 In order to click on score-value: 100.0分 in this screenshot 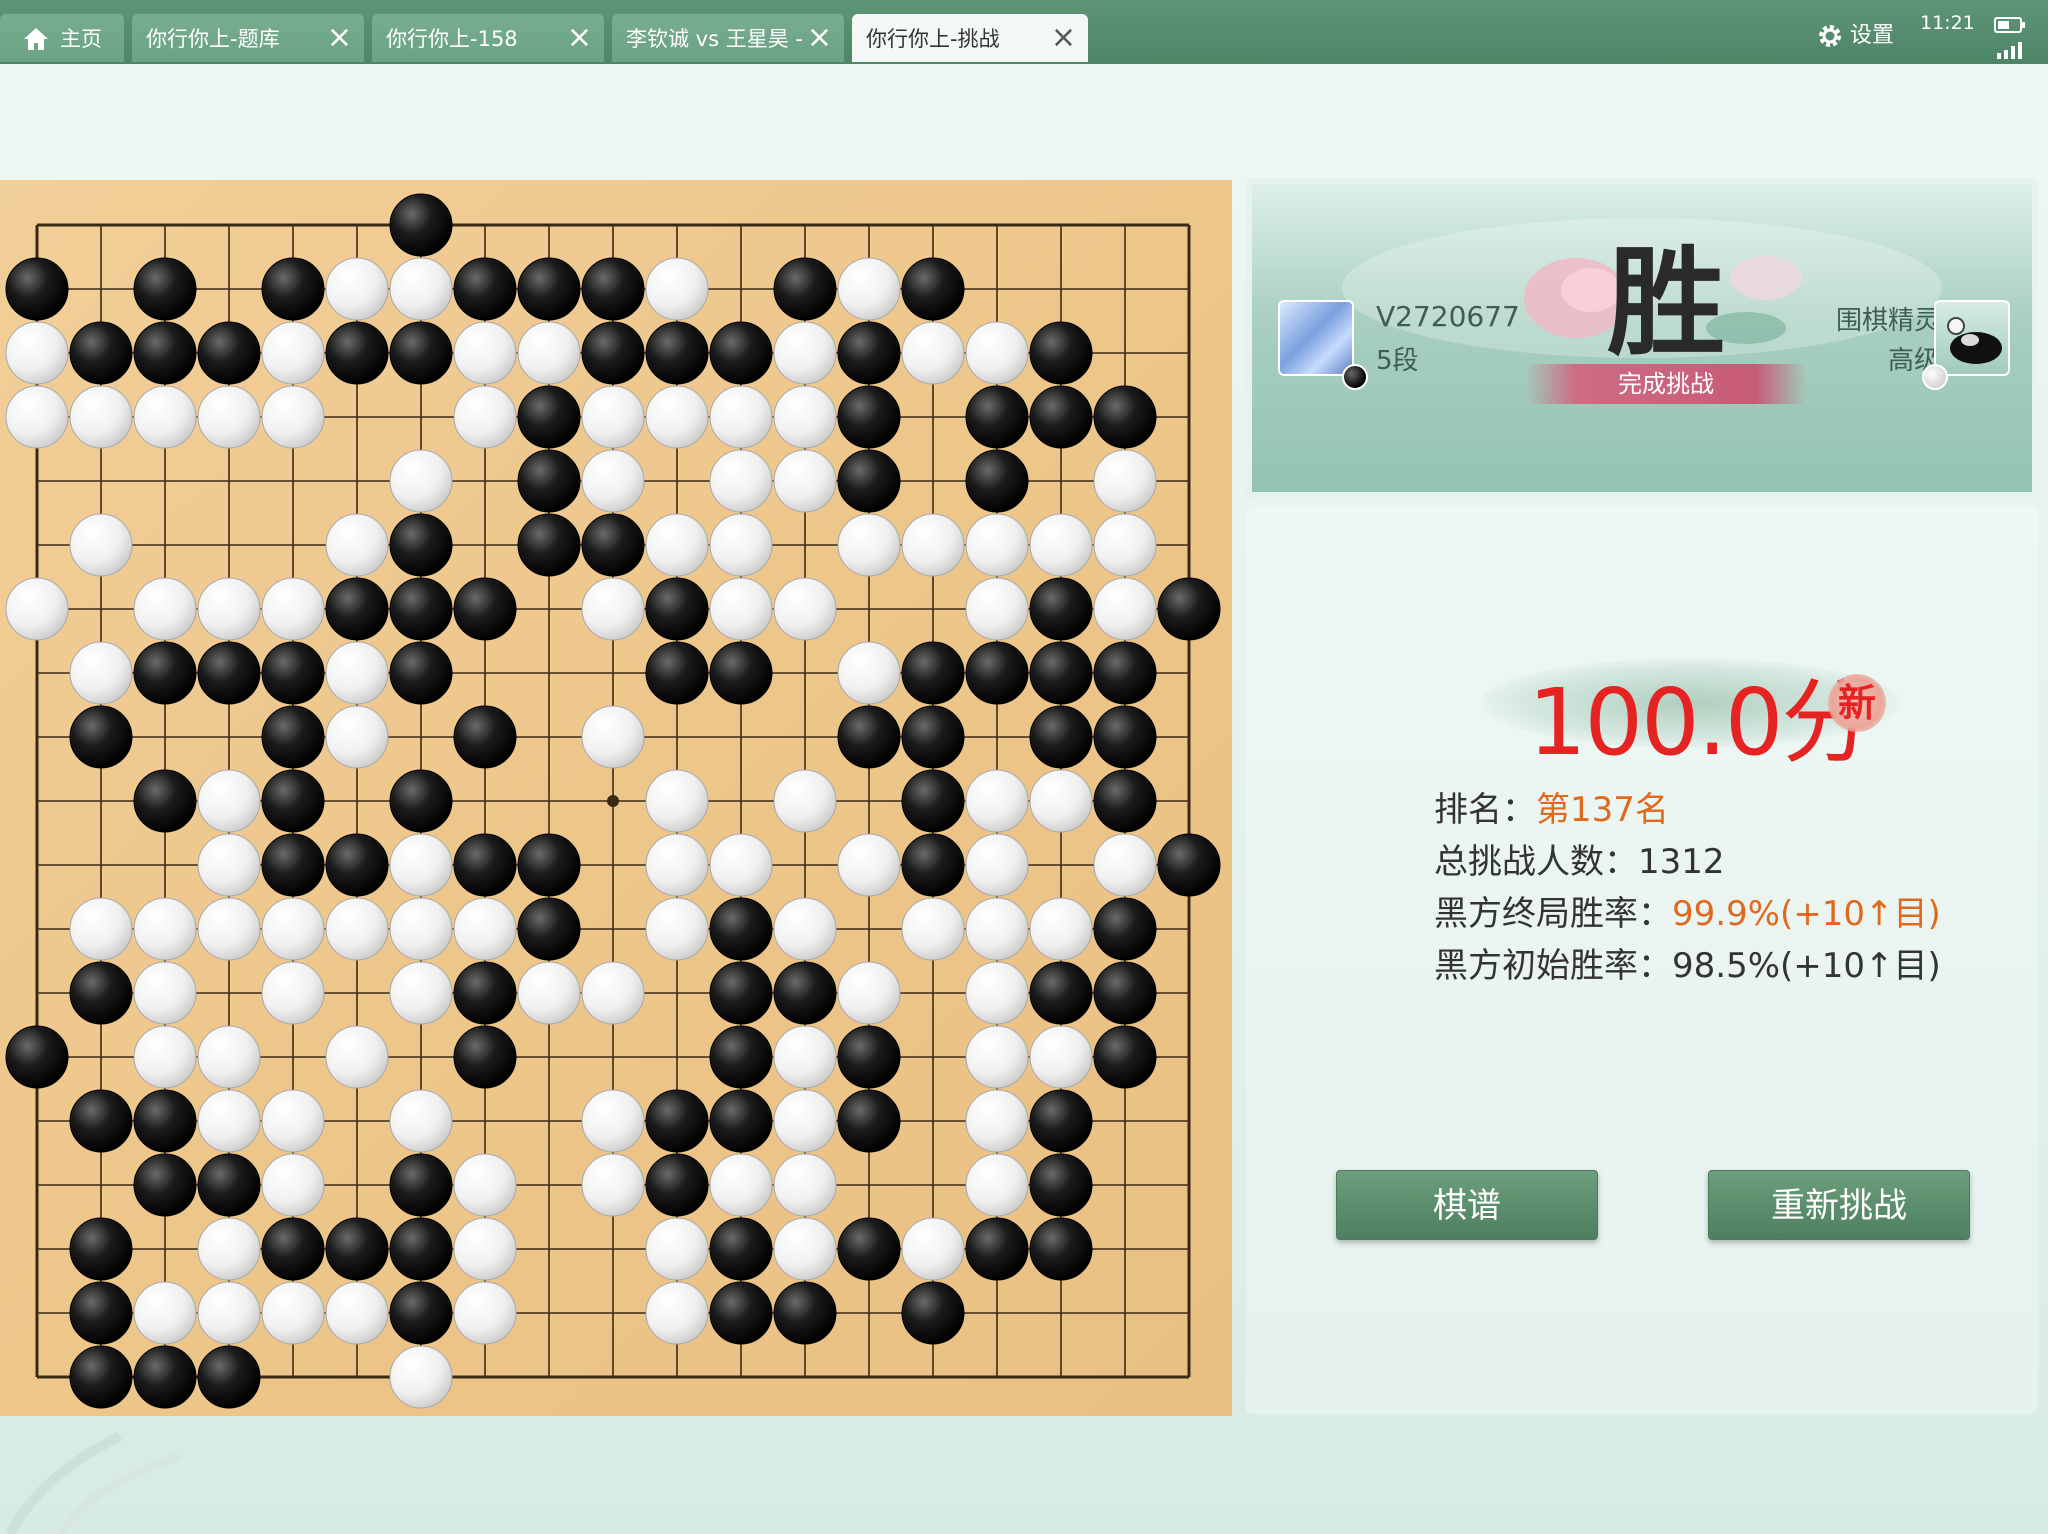, I will do `click(1700, 722)`.